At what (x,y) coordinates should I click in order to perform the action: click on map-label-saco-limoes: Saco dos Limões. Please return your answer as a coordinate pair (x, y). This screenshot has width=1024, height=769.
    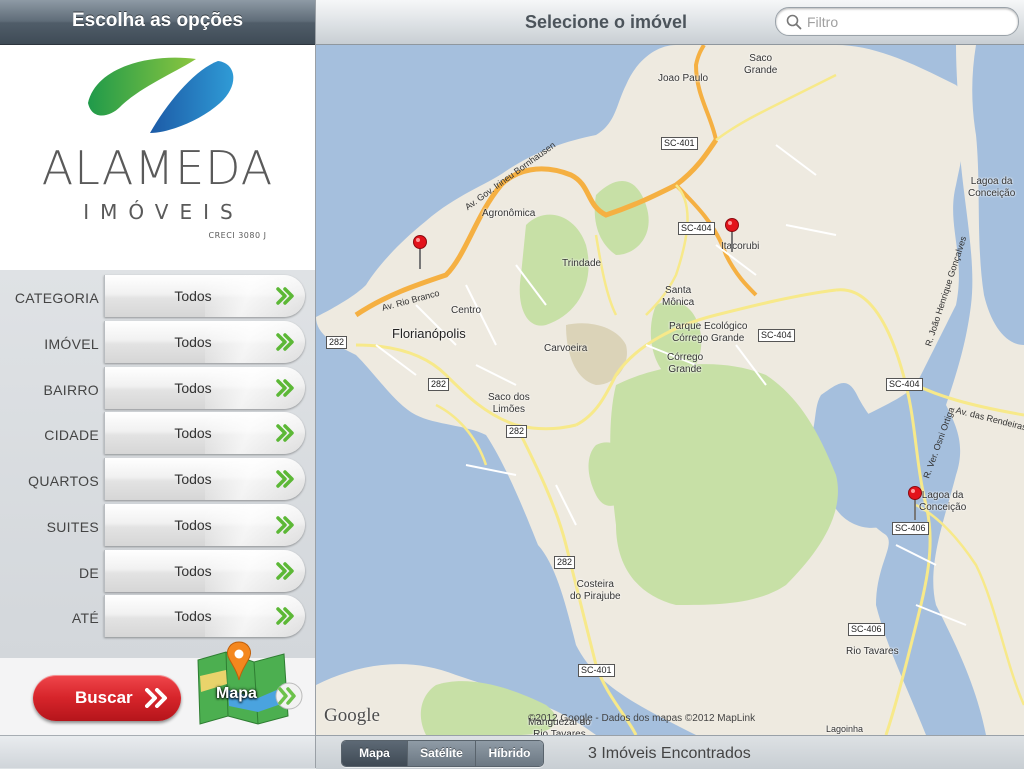
    Looking at the image, I should click on (509, 403).